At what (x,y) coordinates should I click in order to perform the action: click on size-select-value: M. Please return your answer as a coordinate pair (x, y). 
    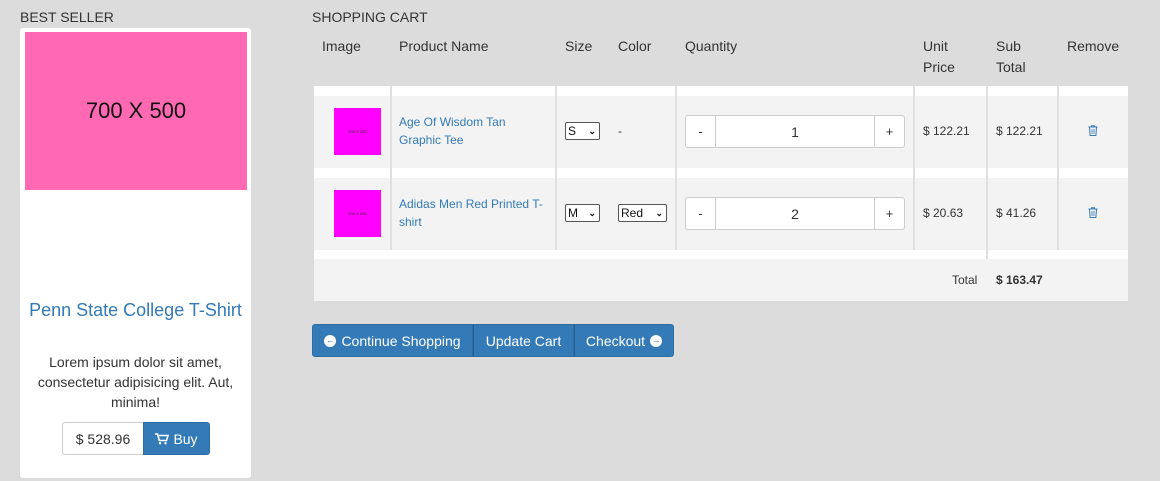
    Looking at the image, I should click on (573, 213).